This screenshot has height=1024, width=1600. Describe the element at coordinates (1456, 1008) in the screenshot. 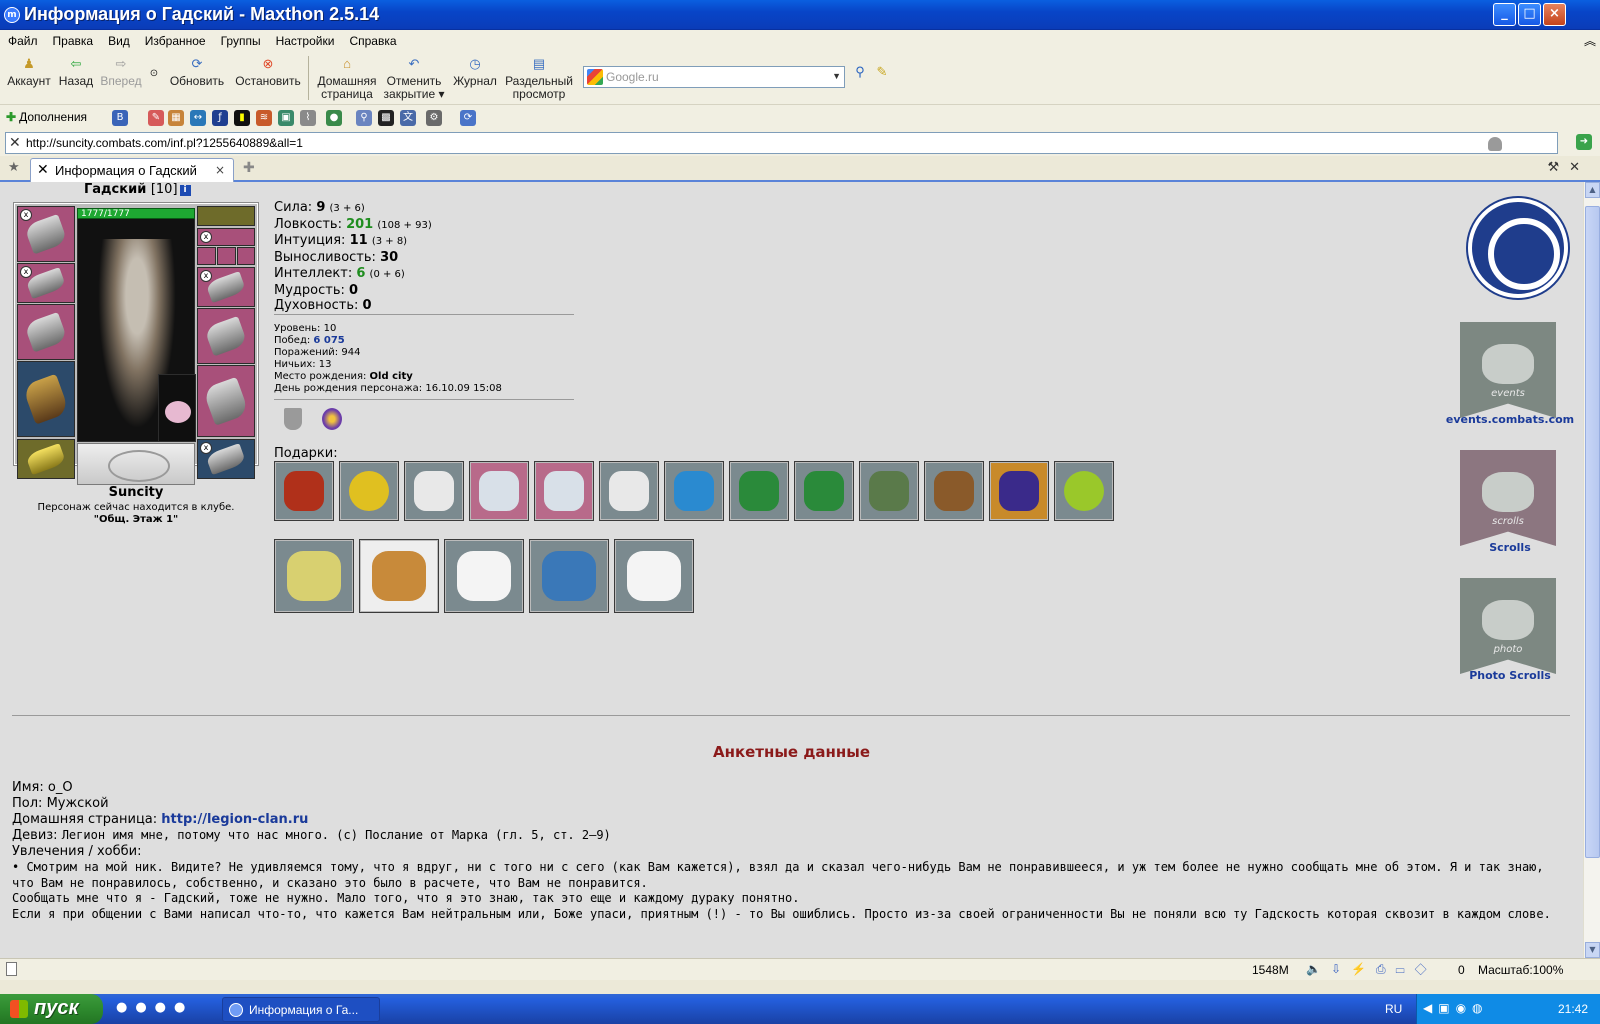

I see `tray-icons: ◀▣◉◍` at that location.